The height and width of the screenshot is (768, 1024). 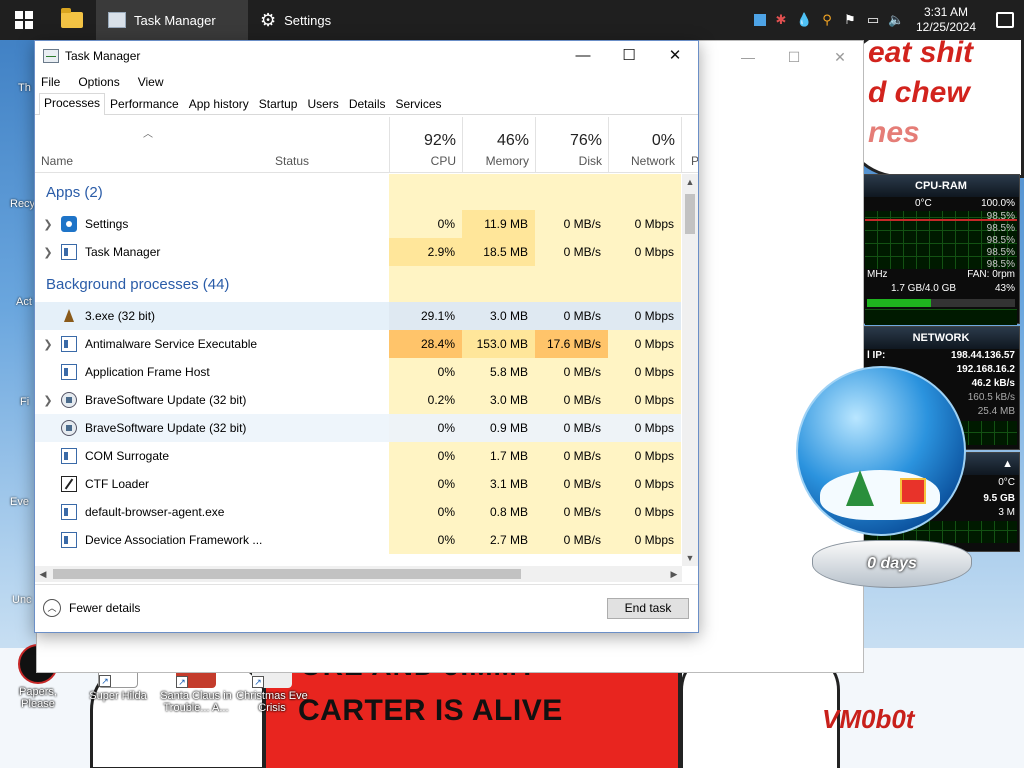 What do you see at coordinates (329, 145) in the screenshot?
I see `column-status: Status` at bounding box center [329, 145].